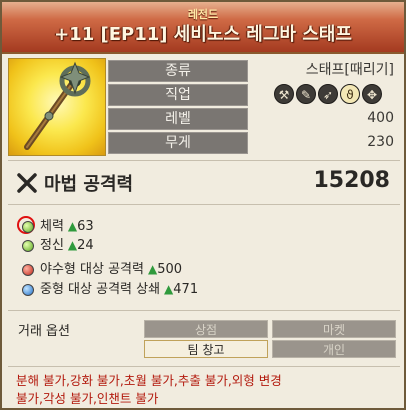 The width and height of the screenshot is (406, 410). What do you see at coordinates (178, 143) in the screenshot?
I see `weight-label: 무게` at bounding box center [178, 143].